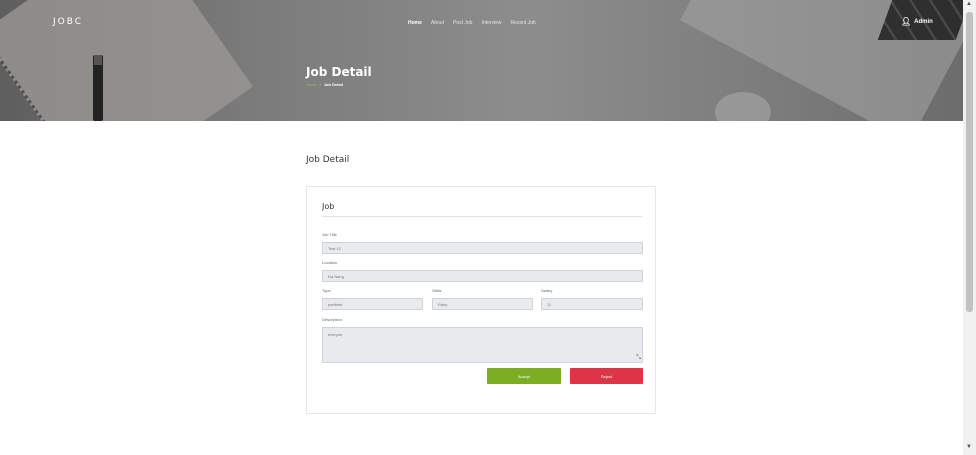 This screenshot has width=976, height=455. Describe the element at coordinates (547, 290) in the screenshot. I see `salary-label: Salary` at that location.